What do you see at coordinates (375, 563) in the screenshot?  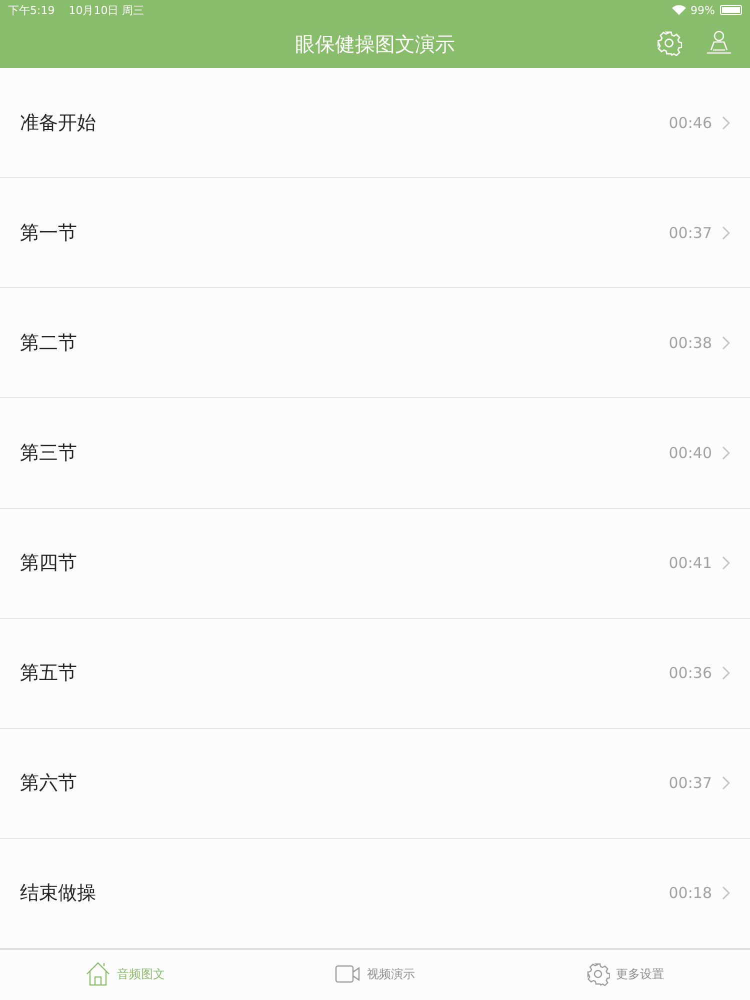 I see `section-row: 第四节 00:41` at bounding box center [375, 563].